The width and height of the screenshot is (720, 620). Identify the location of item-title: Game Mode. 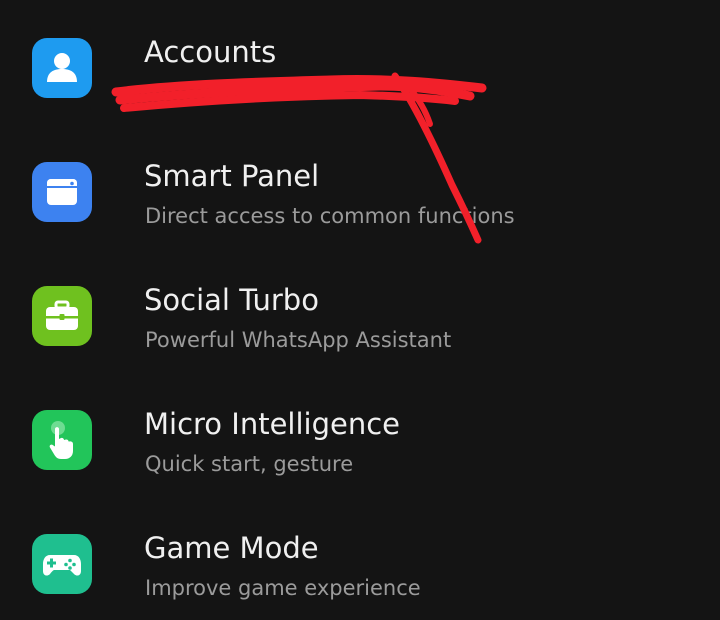
(231, 548).